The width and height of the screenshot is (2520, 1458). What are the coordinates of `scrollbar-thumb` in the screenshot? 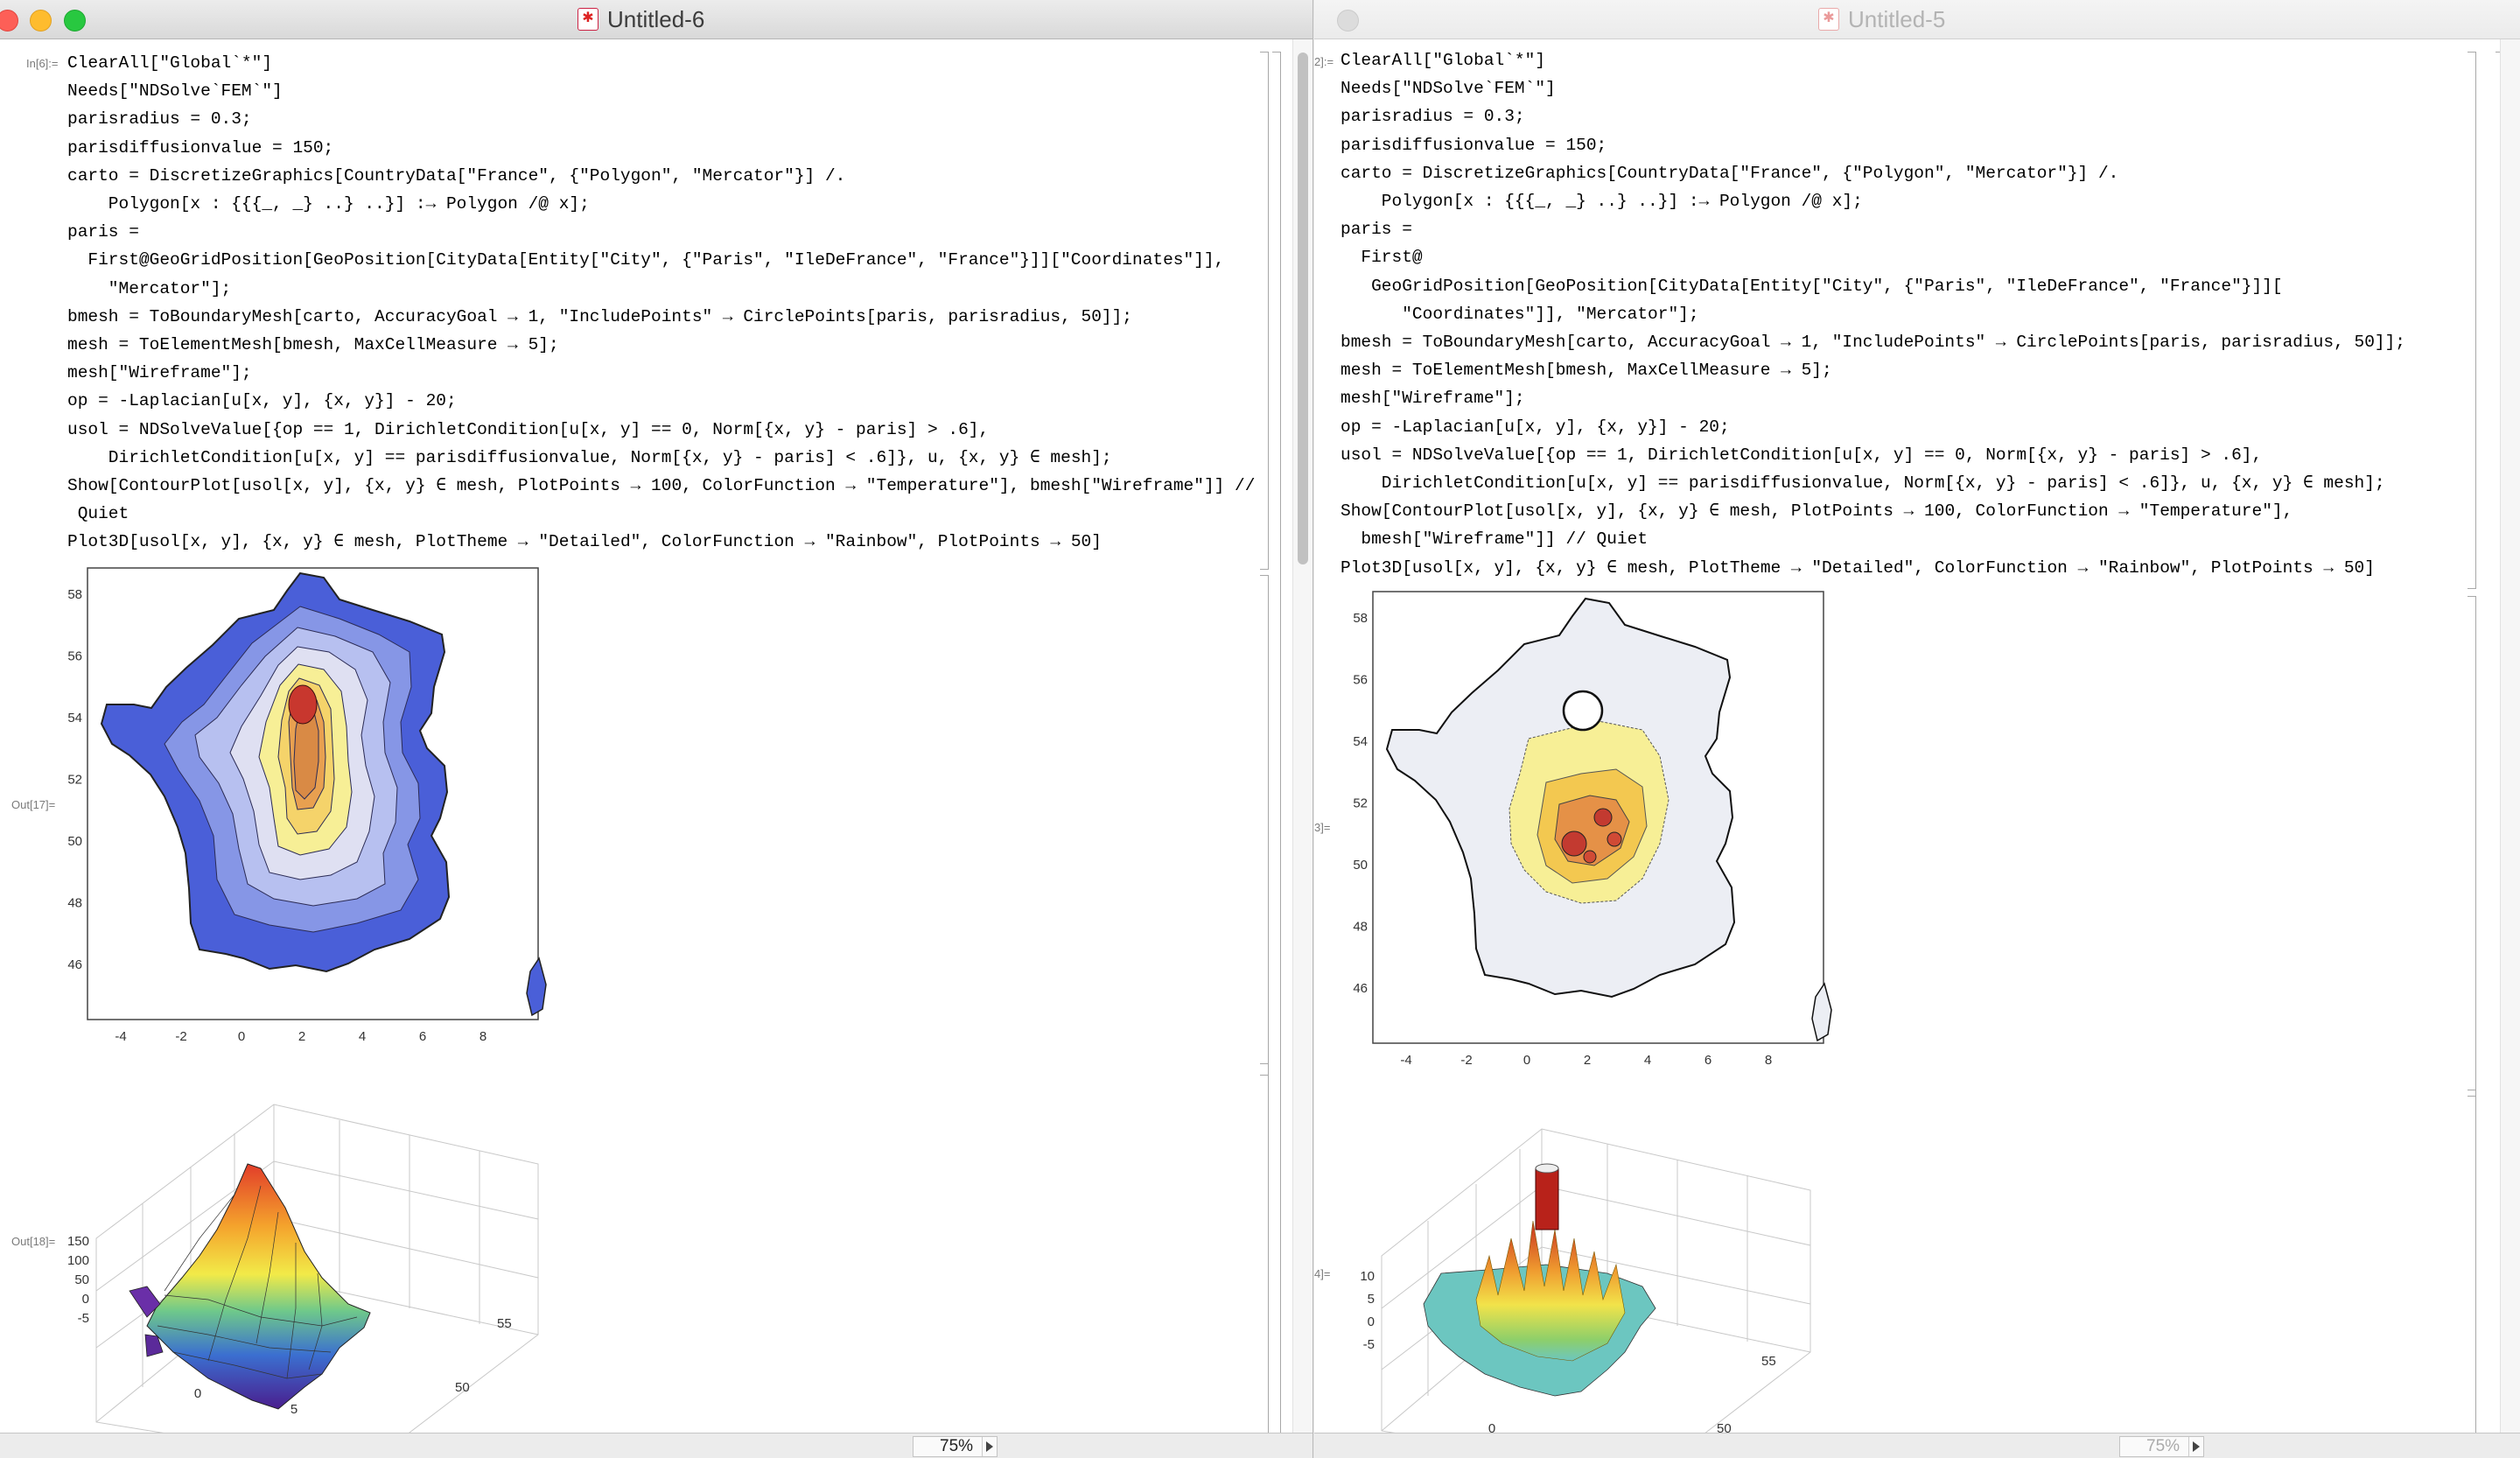 It's located at (1303, 308).